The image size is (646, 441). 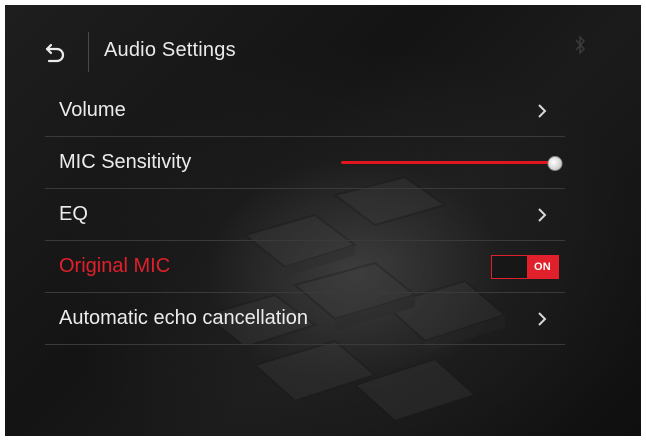 I want to click on slider-knob, so click(x=555, y=163).